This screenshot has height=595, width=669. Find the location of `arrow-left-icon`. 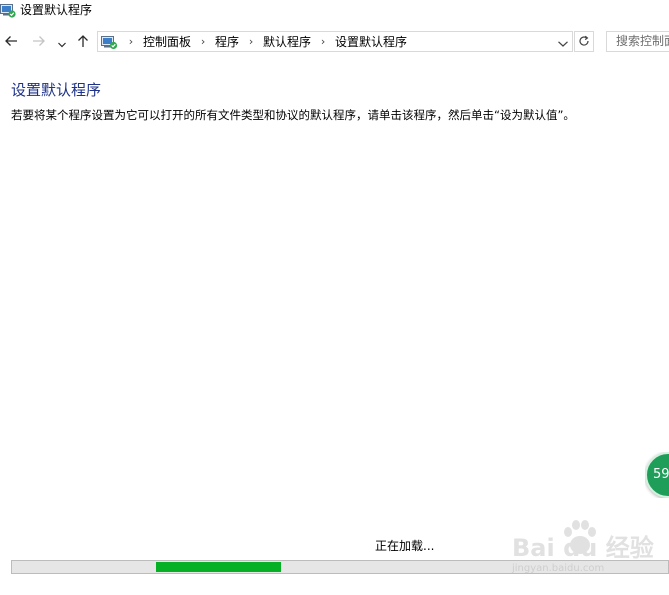

arrow-left-icon is located at coordinates (11, 42).